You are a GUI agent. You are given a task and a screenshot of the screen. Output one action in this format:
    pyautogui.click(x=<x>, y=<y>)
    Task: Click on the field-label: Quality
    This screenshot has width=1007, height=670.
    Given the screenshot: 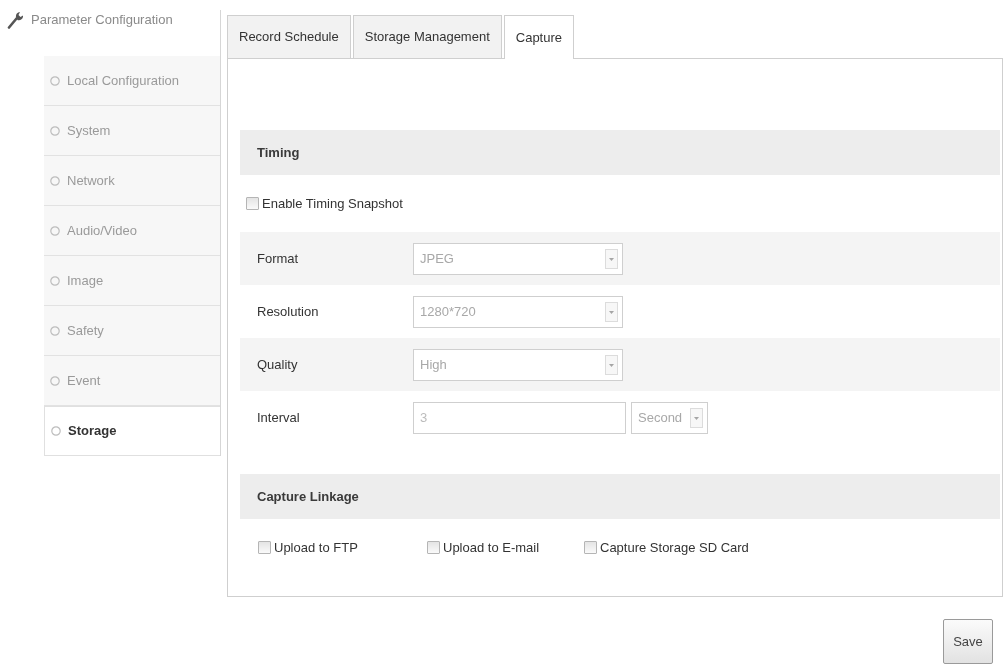 What is the action you would take?
    pyautogui.click(x=277, y=364)
    